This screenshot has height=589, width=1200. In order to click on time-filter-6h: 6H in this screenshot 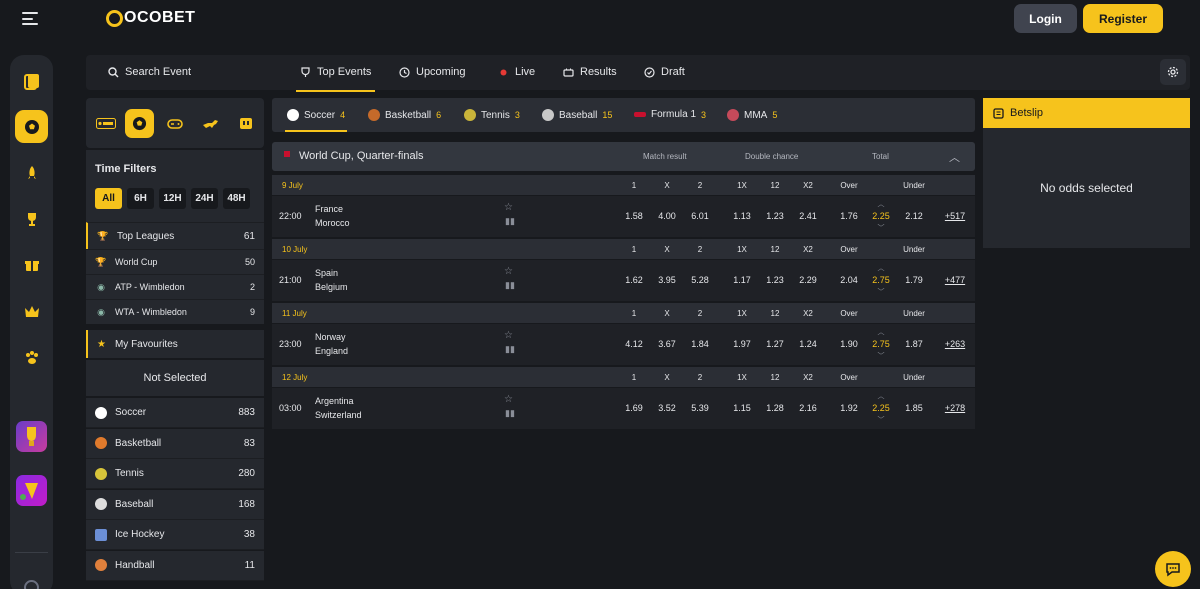, I will do `click(140, 198)`.